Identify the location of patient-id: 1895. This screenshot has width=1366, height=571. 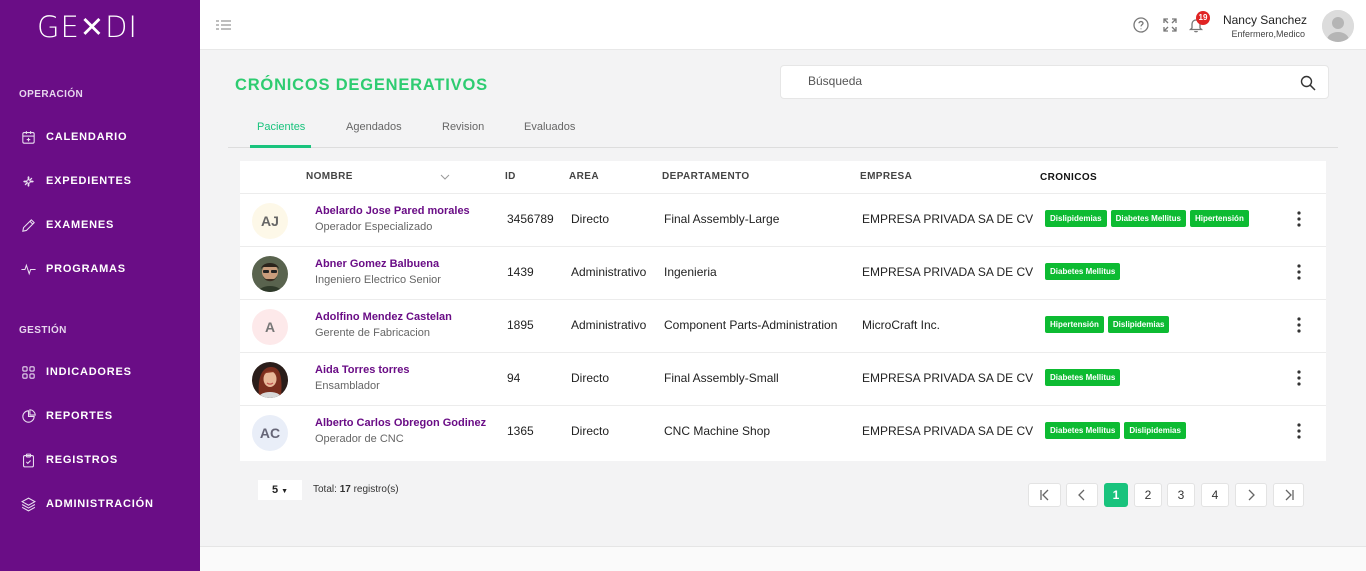
(520, 325).